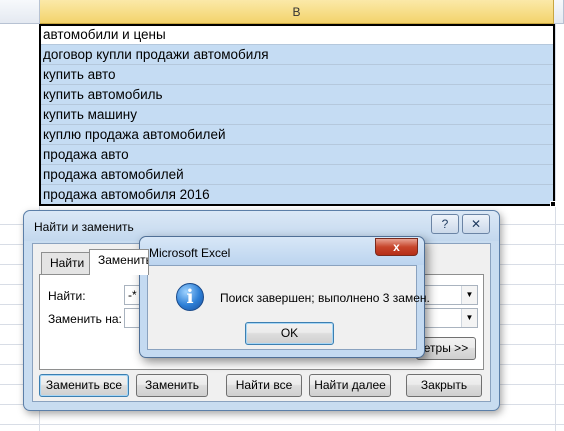 This screenshot has height=431, width=564. I want to click on cell-b8: продажа автомобилей, so click(296, 175).